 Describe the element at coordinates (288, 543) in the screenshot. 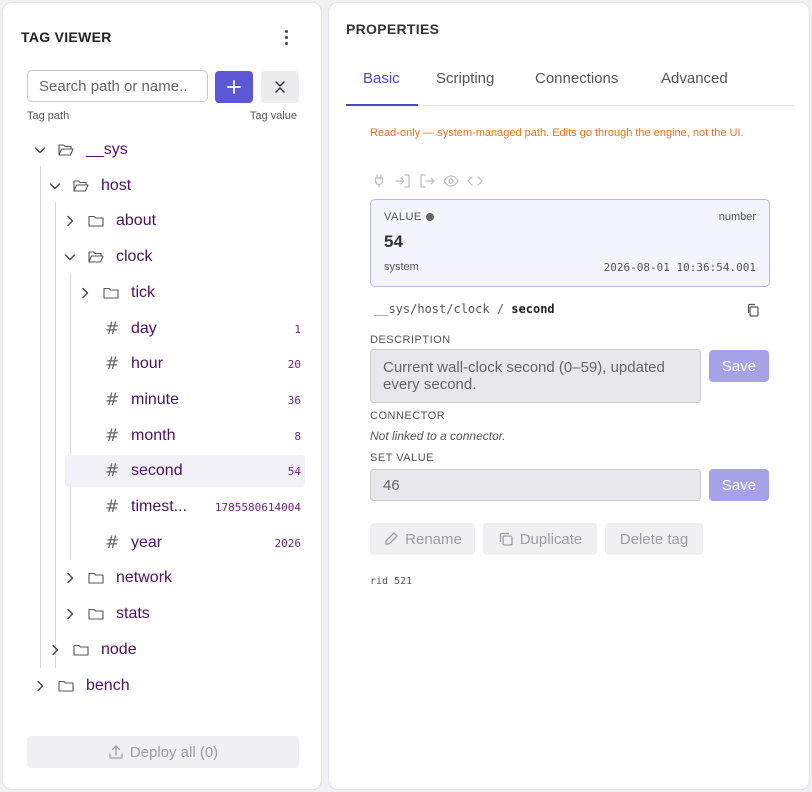

I see `tree-item-value: 2026` at that location.